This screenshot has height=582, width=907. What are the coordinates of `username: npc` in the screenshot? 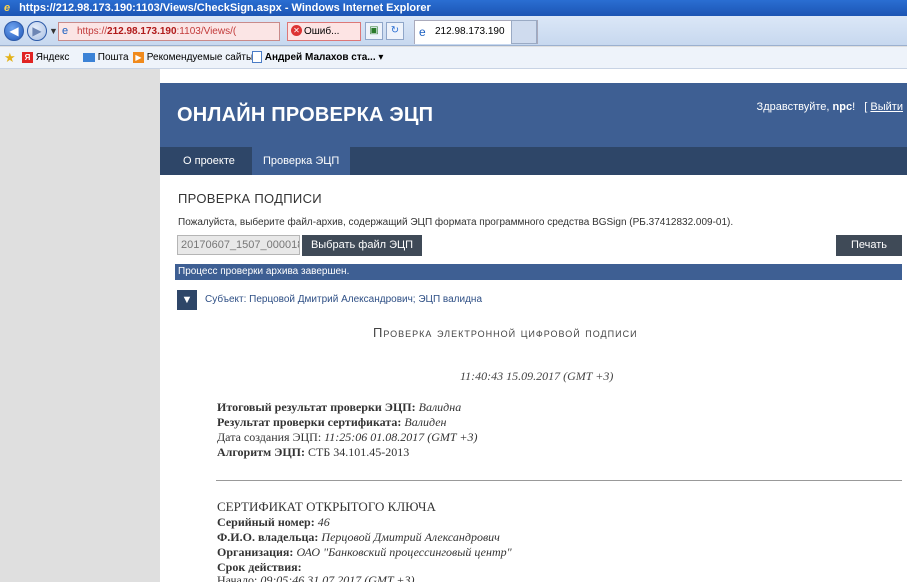 It's located at (842, 107).